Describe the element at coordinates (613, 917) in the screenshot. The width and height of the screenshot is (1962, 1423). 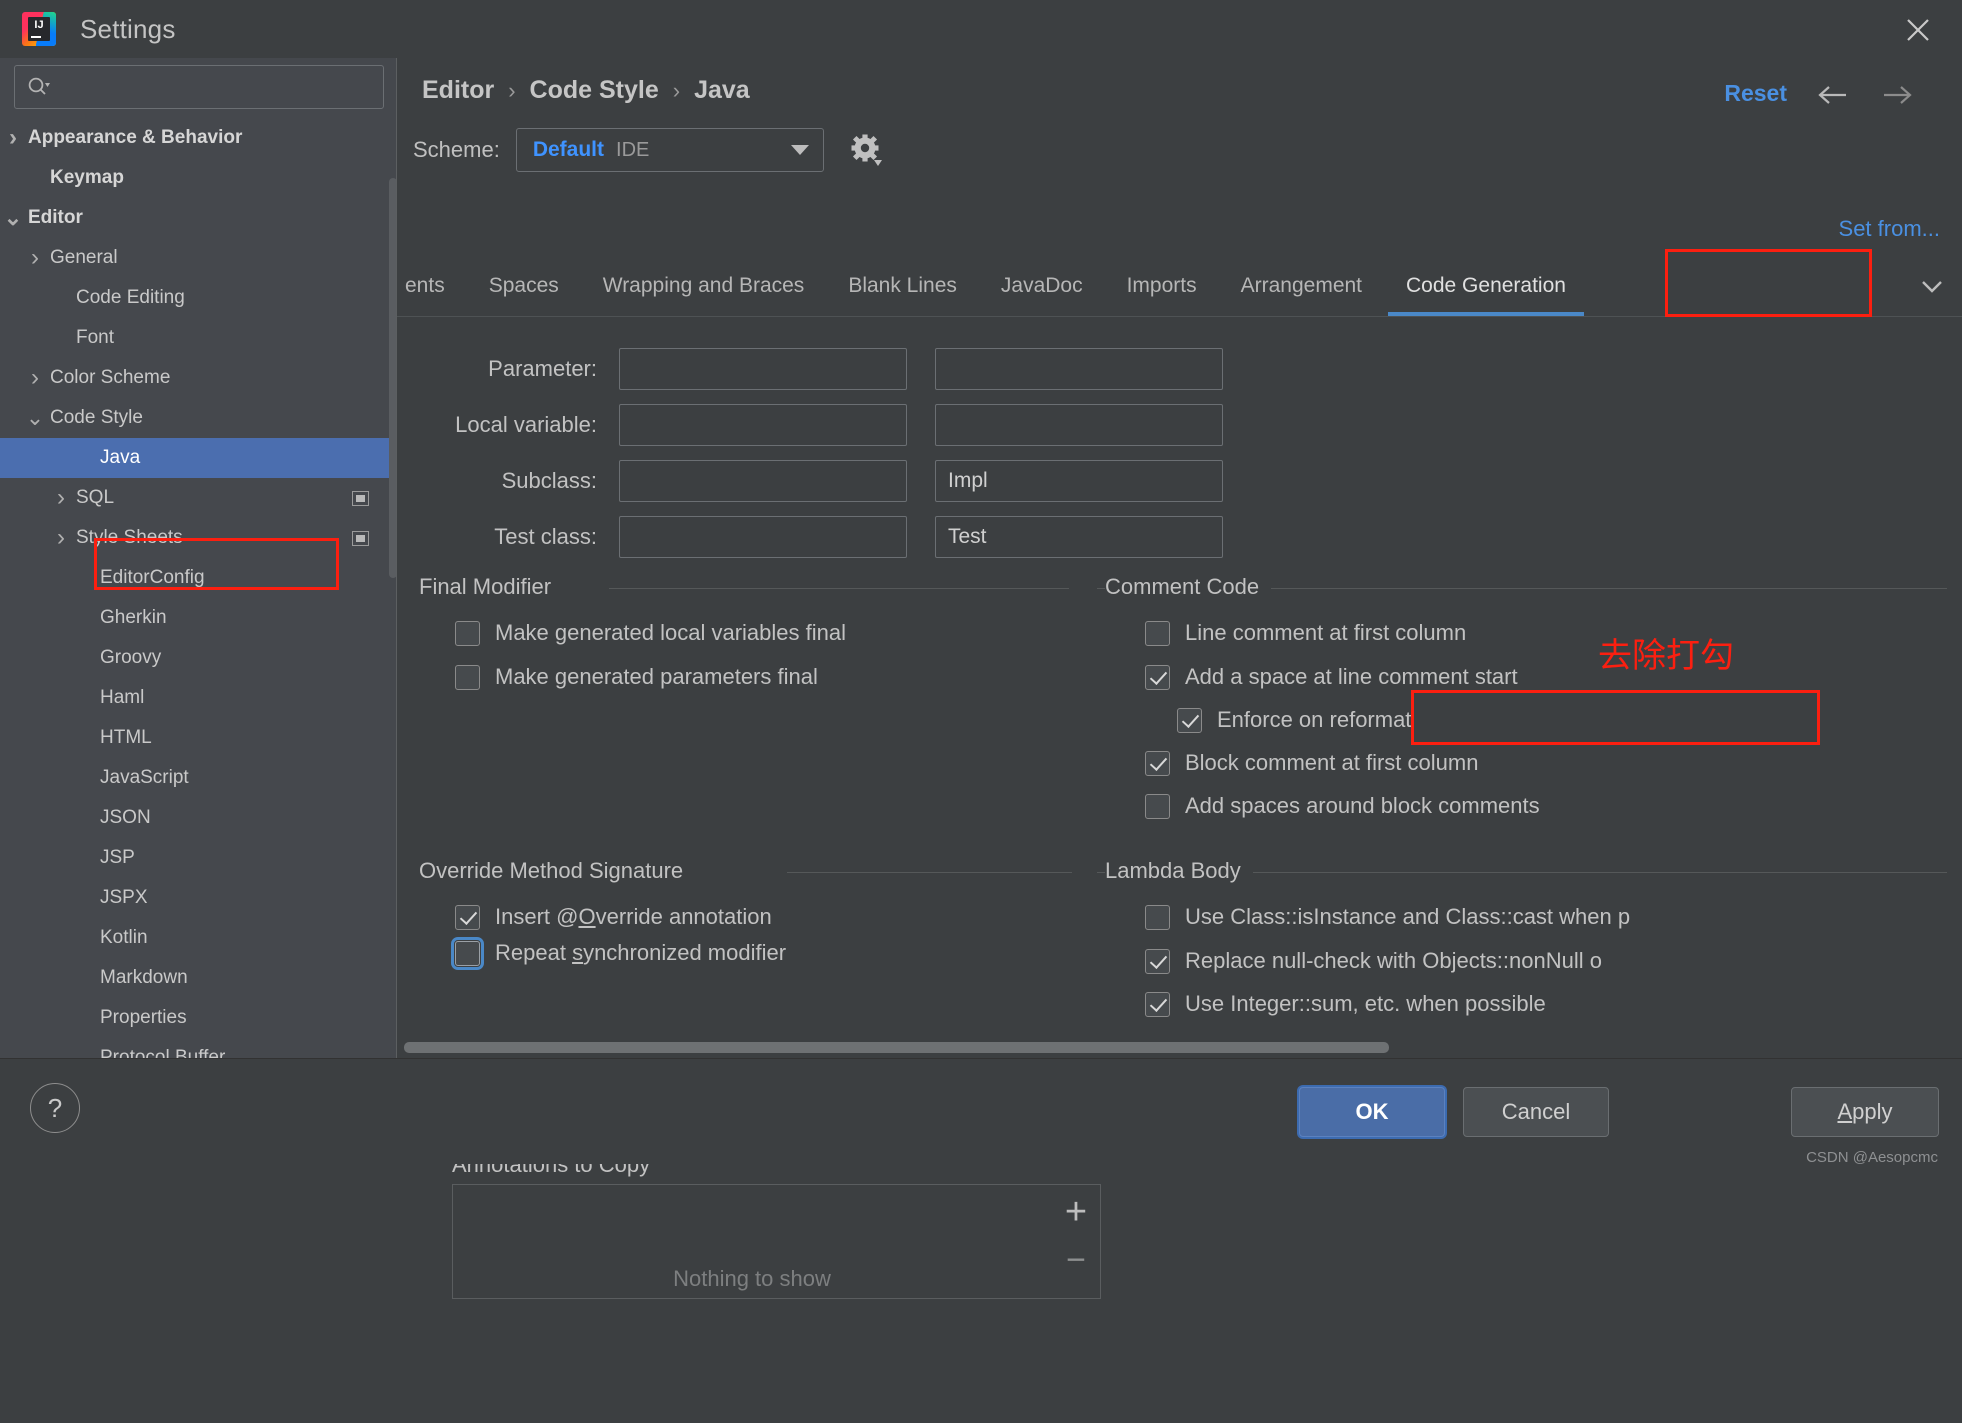
I see `checkbox-insert-override-annotation: Insert @Override annotation` at that location.